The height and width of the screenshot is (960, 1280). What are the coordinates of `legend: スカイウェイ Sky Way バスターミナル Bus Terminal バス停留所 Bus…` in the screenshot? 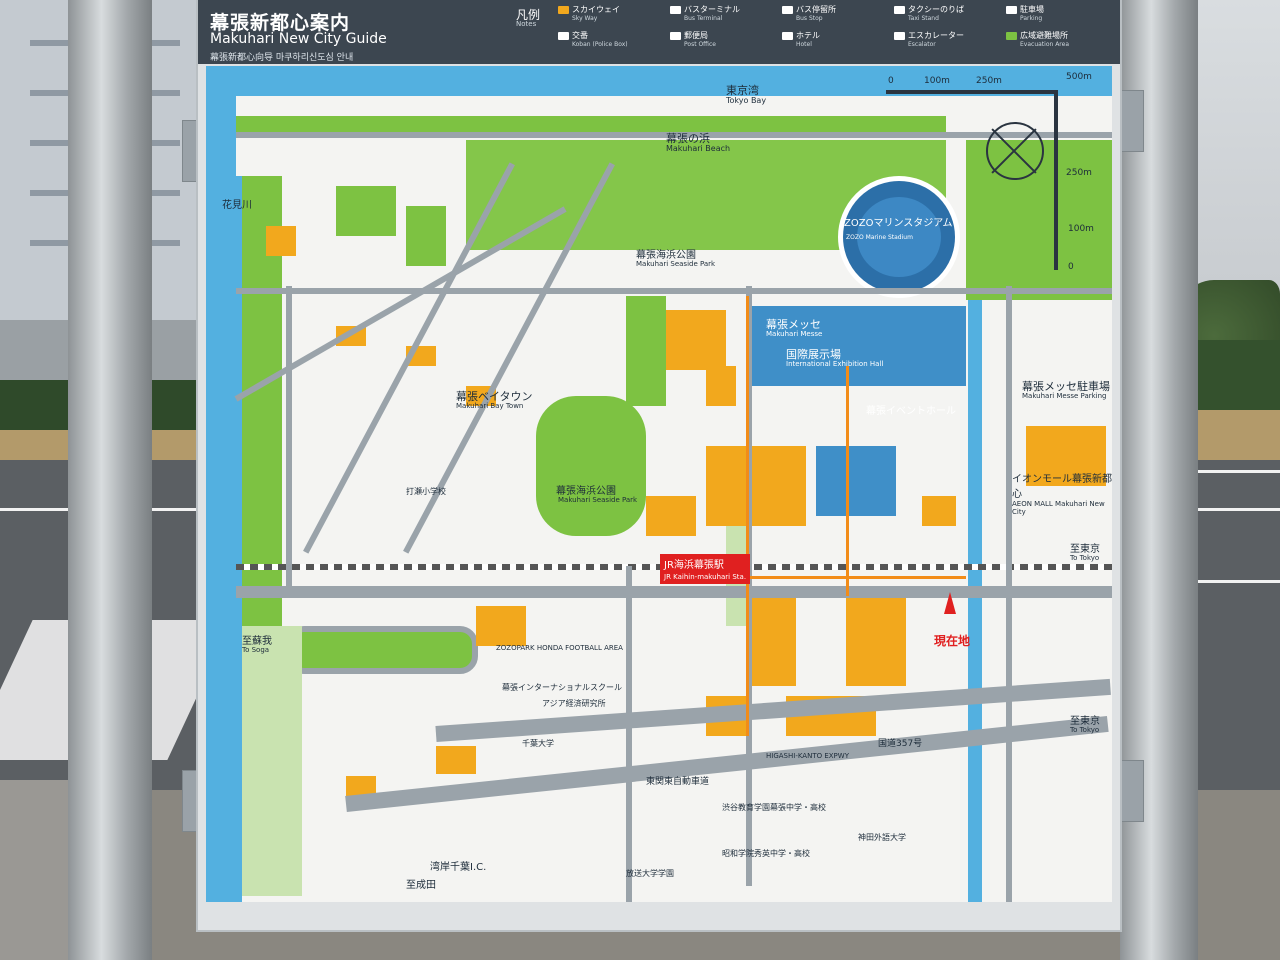 It's located at (838, 32).